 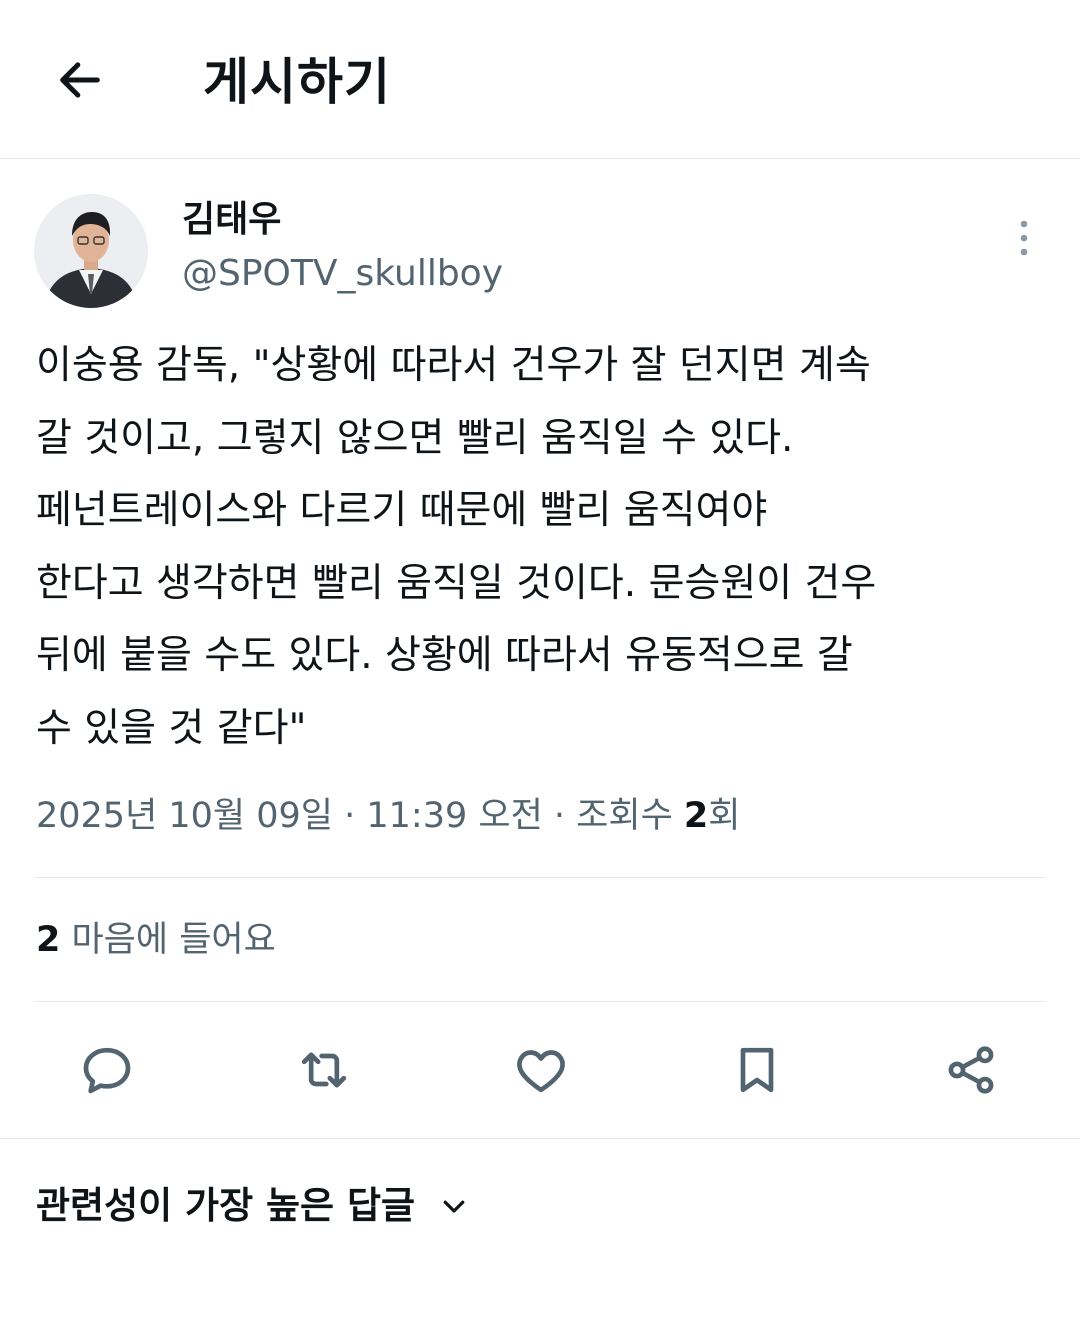 I want to click on back-button, so click(x=80, y=80).